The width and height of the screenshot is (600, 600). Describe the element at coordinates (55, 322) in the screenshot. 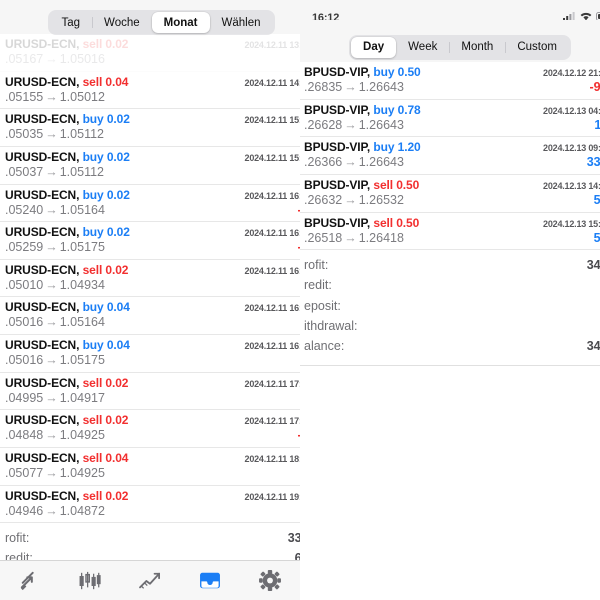

I see `deal-price-range: .05016 → 1.05164` at that location.